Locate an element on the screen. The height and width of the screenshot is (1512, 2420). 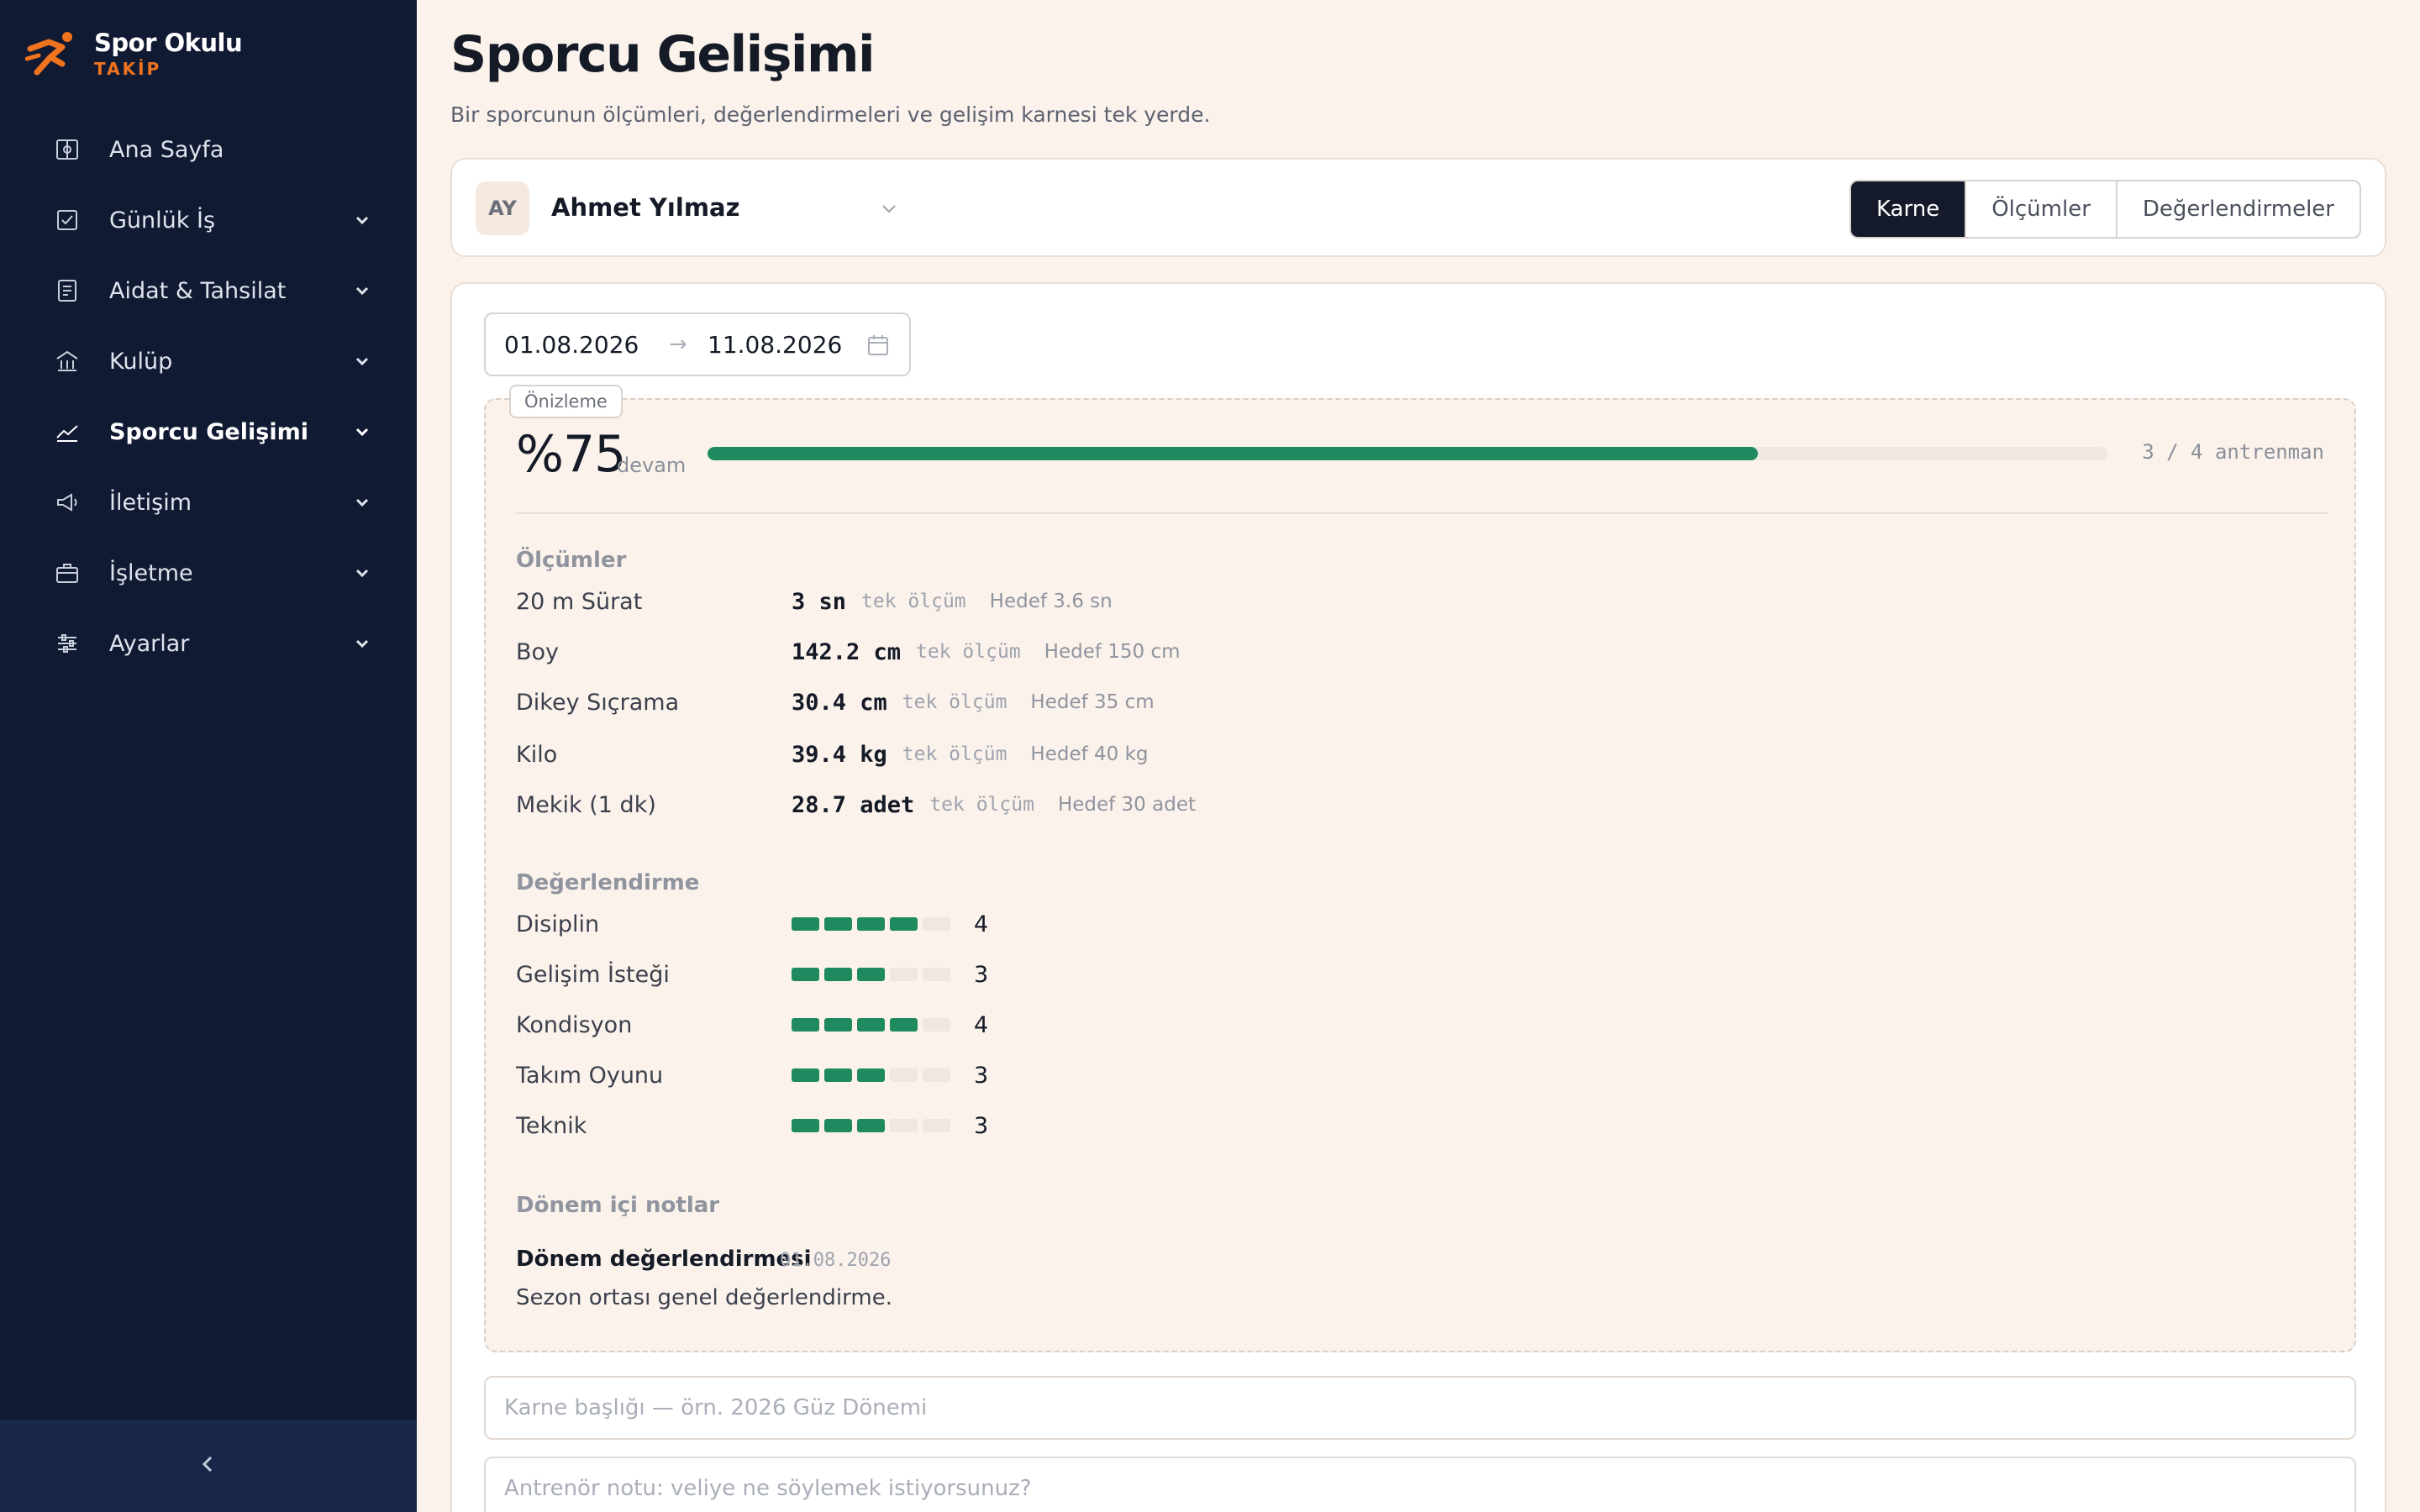
sidebar-item-label: Ayarlar is located at coordinates (149, 643).